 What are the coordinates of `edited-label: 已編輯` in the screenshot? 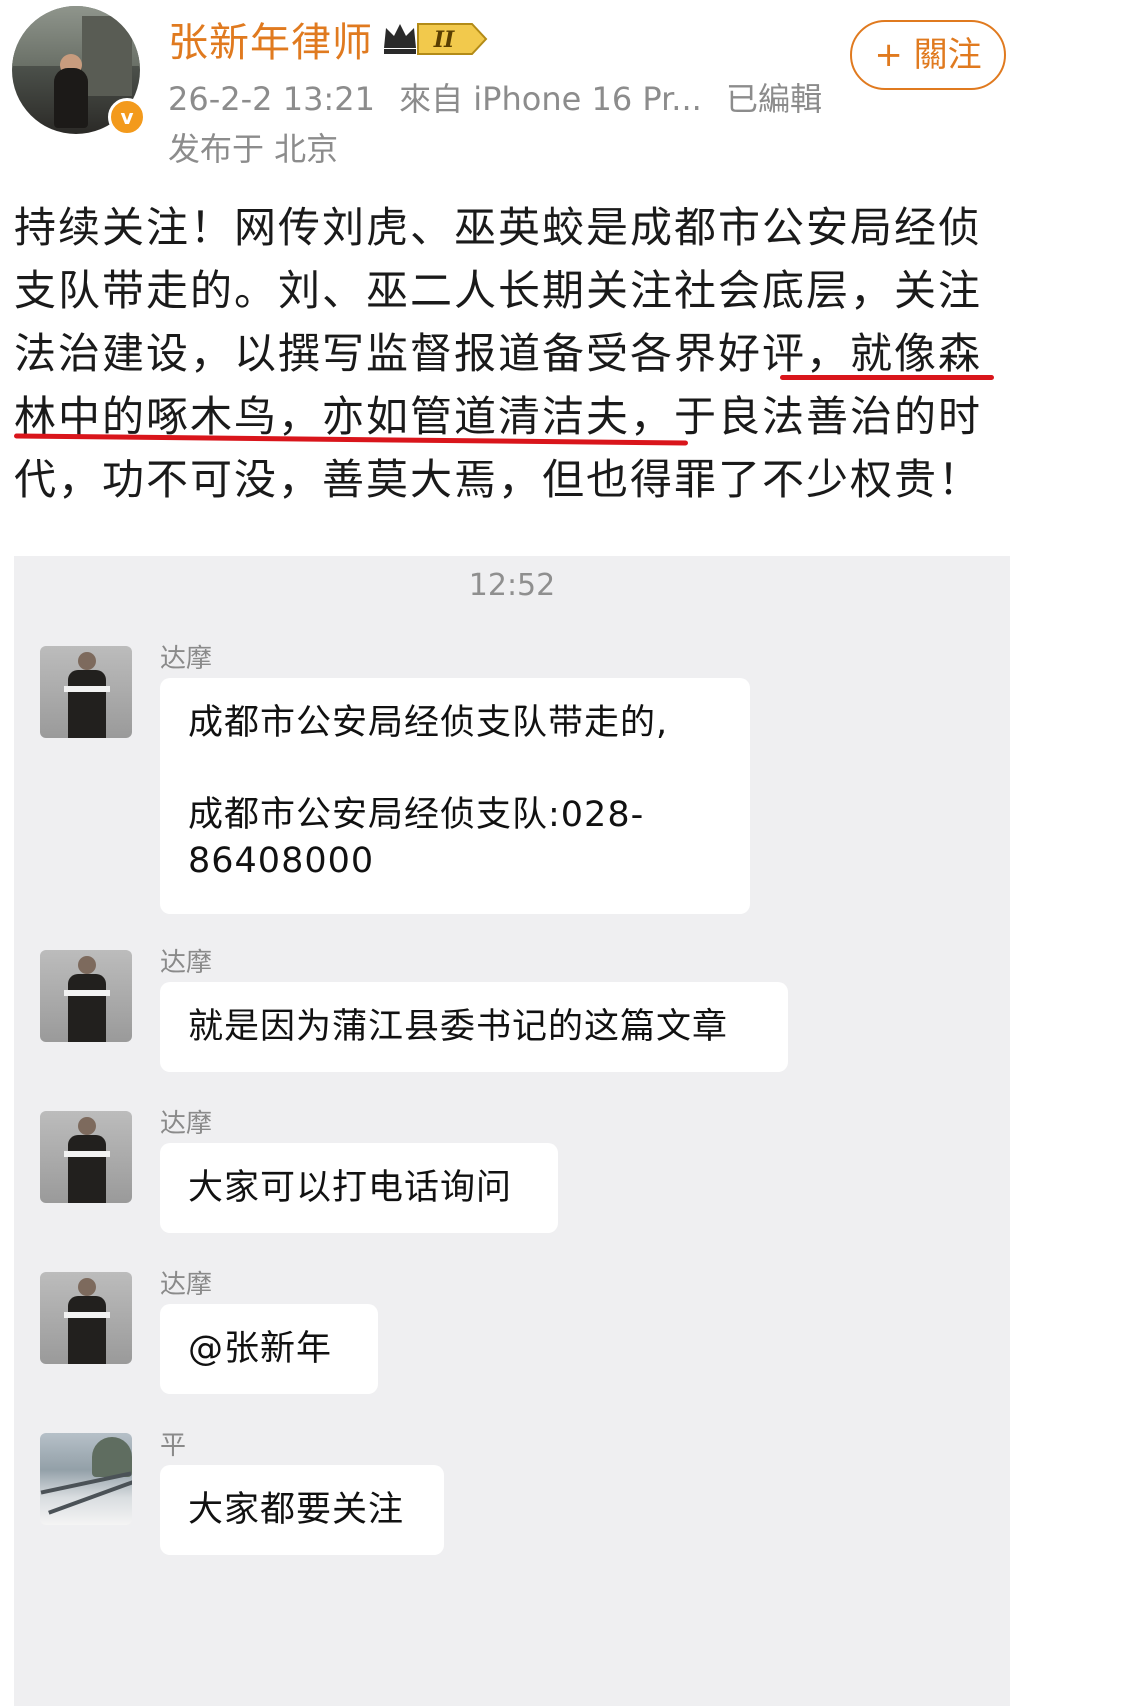 It's located at (774, 99).